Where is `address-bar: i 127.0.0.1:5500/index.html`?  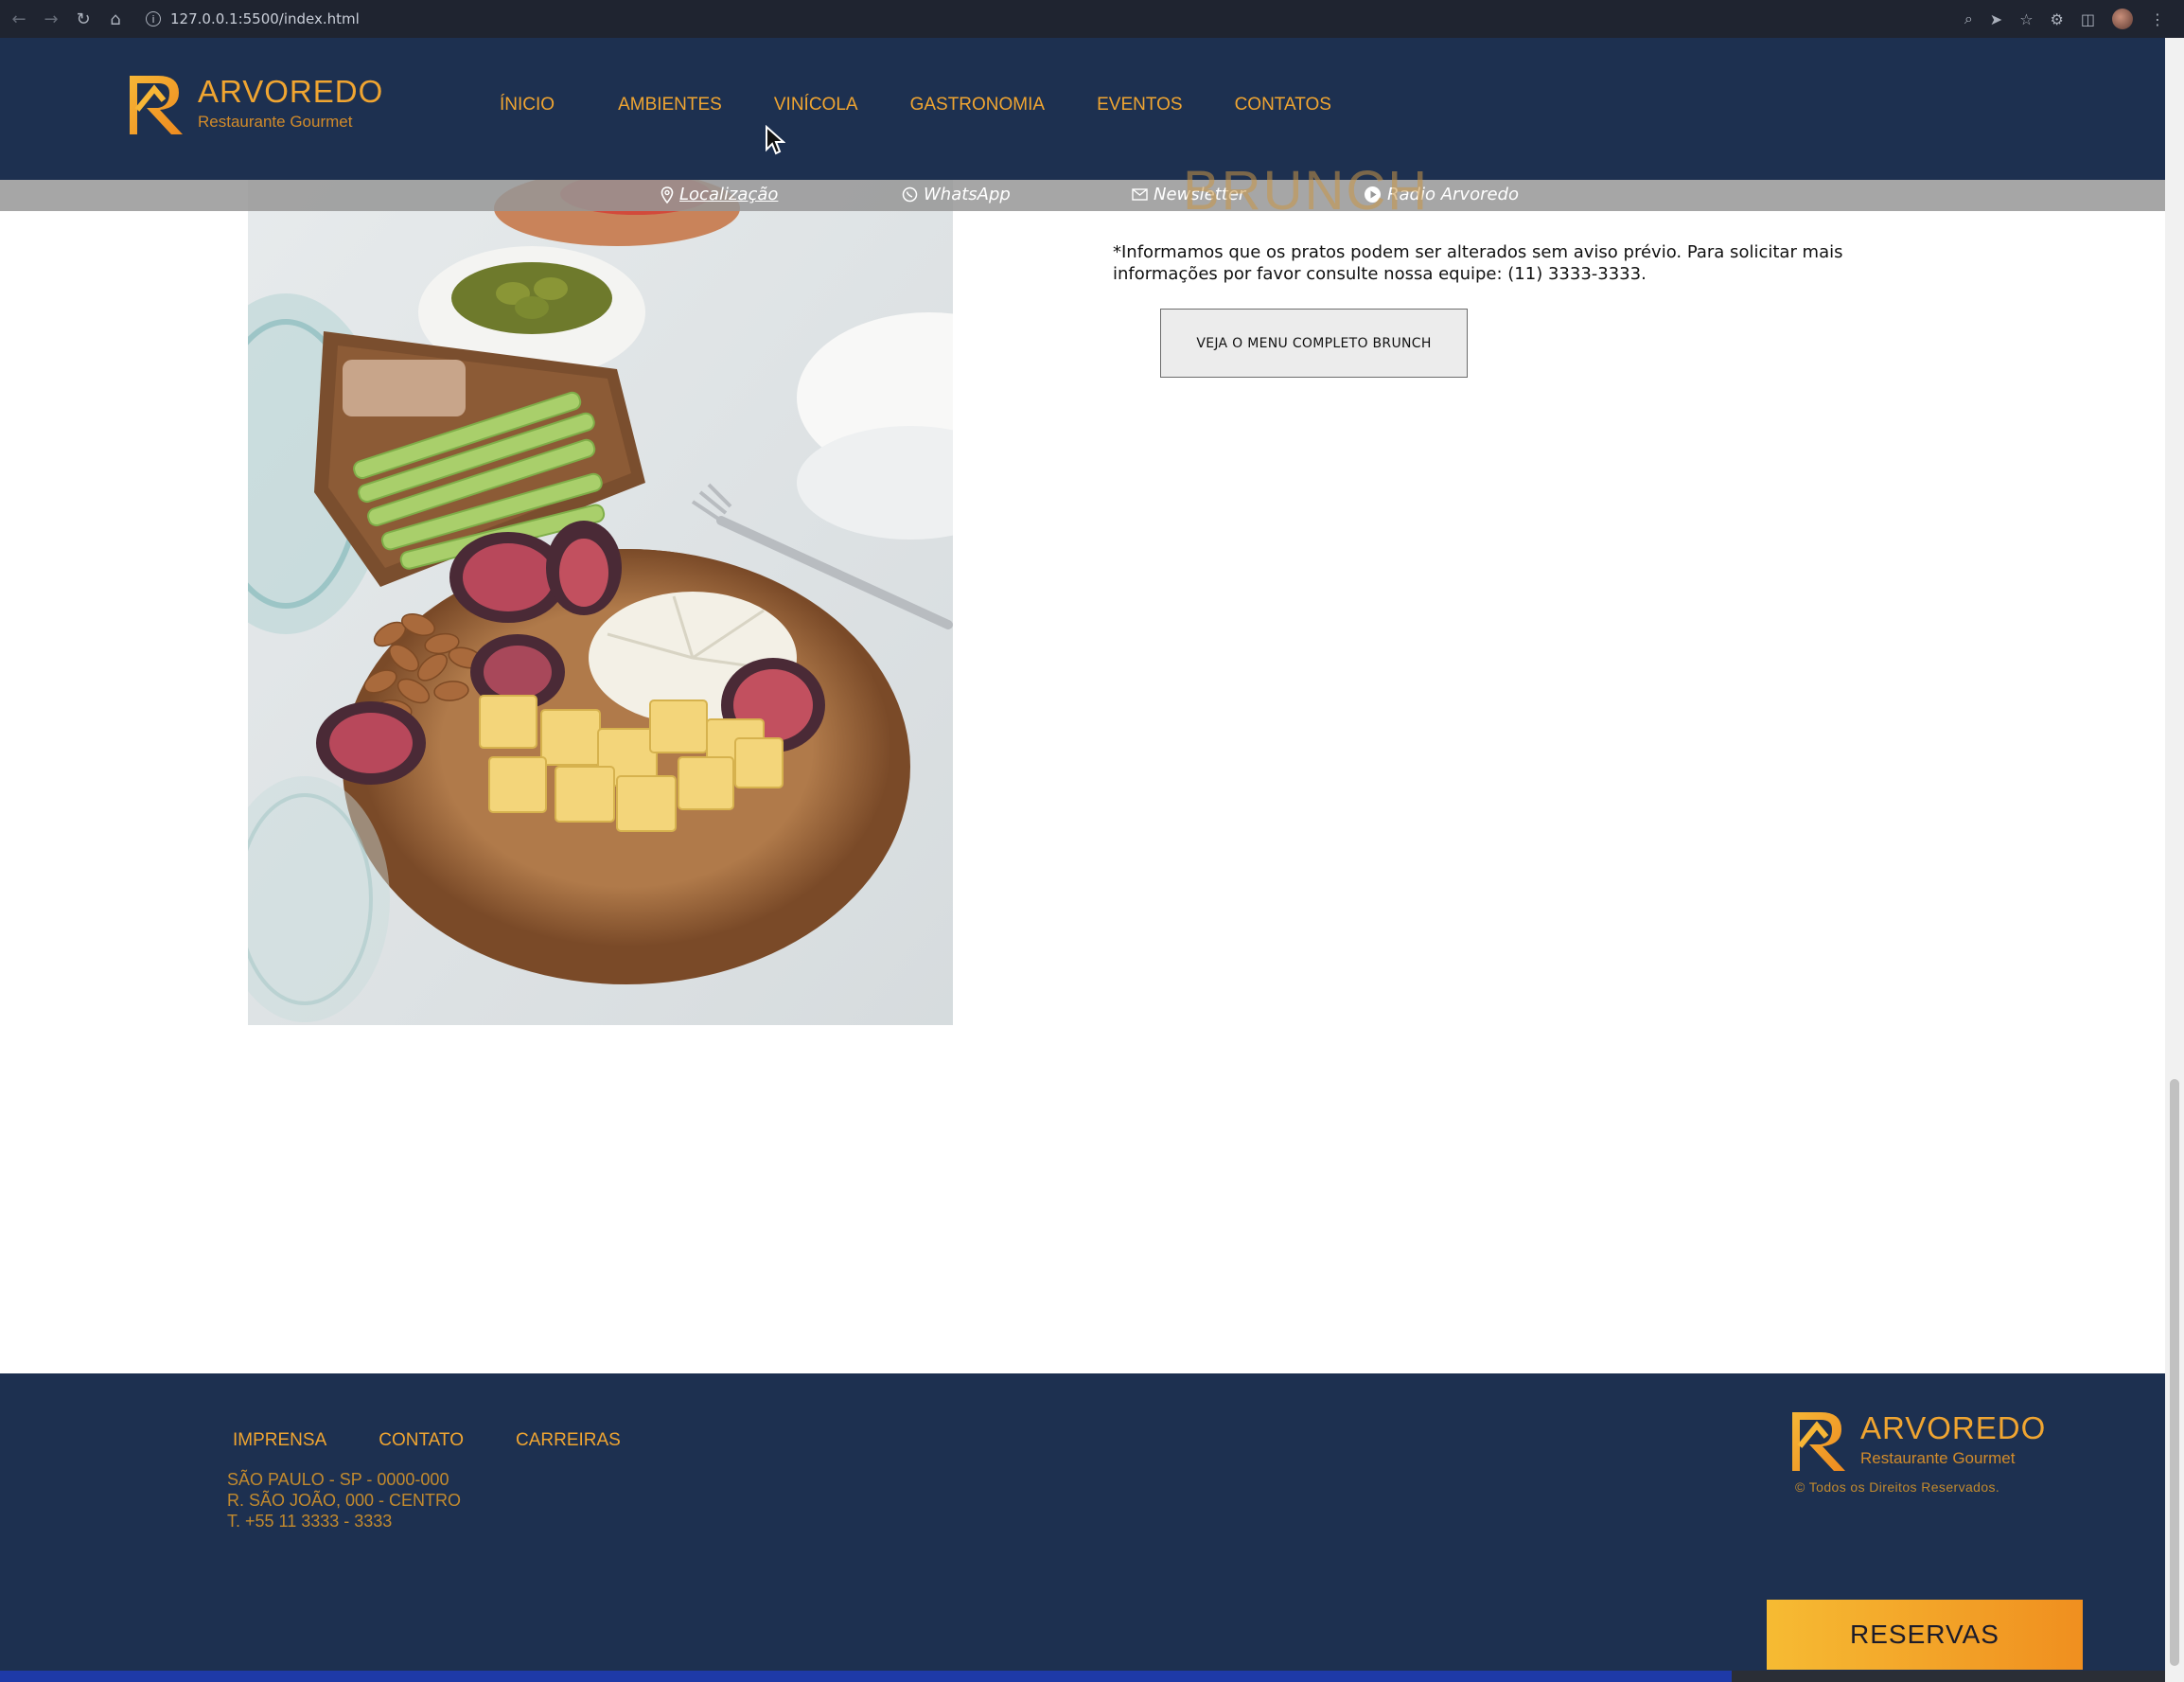
address-bar: i 127.0.0.1:5500/index.html is located at coordinates (253, 18).